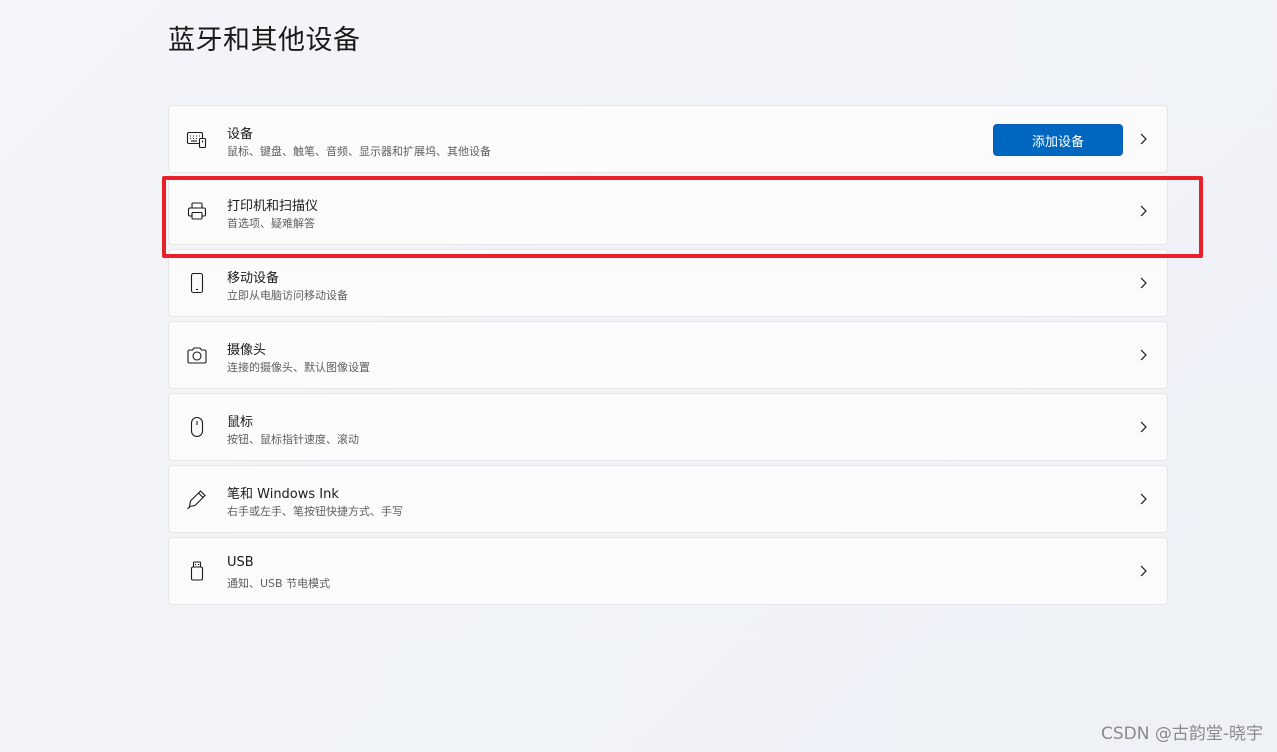  I want to click on card-devices: 设备 鼠标、键盘、触笔、音频、显示器和扩展坞、其他设备 添加设备, so click(668, 139).